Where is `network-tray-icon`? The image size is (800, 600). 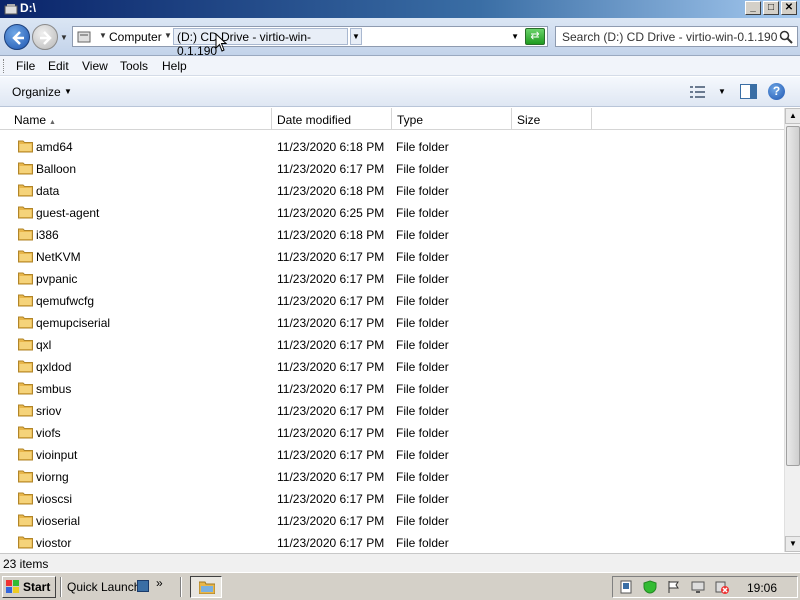 network-tray-icon is located at coordinates (626, 587).